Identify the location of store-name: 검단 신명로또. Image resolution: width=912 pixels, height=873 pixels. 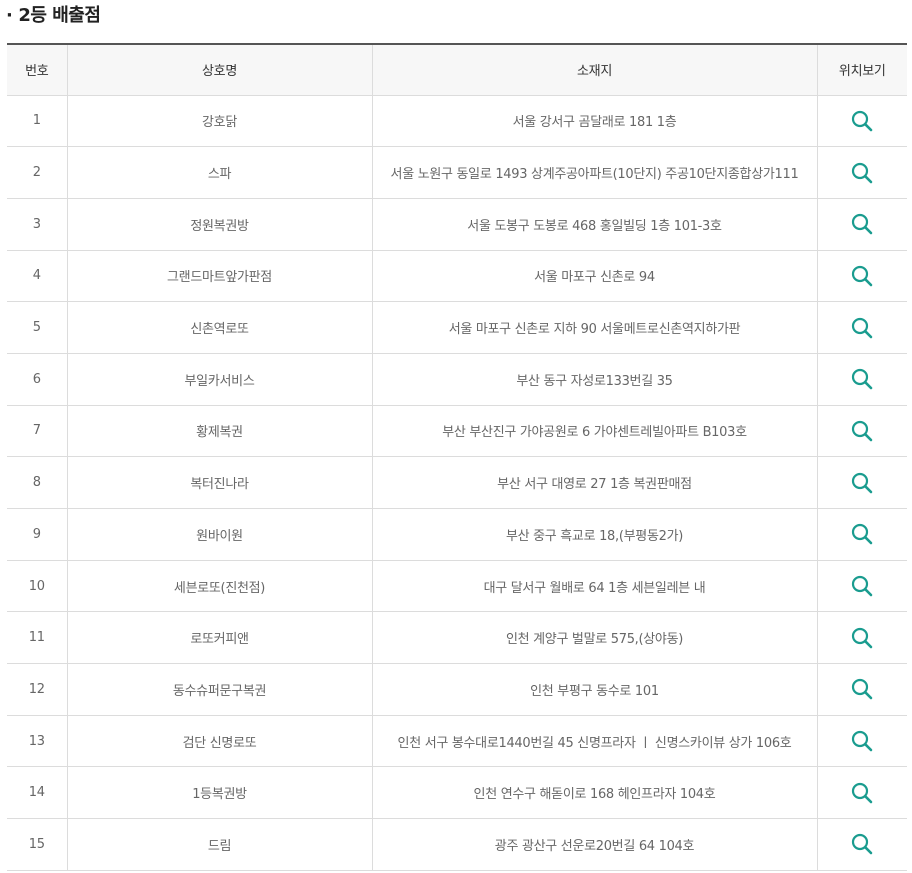
(219, 741).